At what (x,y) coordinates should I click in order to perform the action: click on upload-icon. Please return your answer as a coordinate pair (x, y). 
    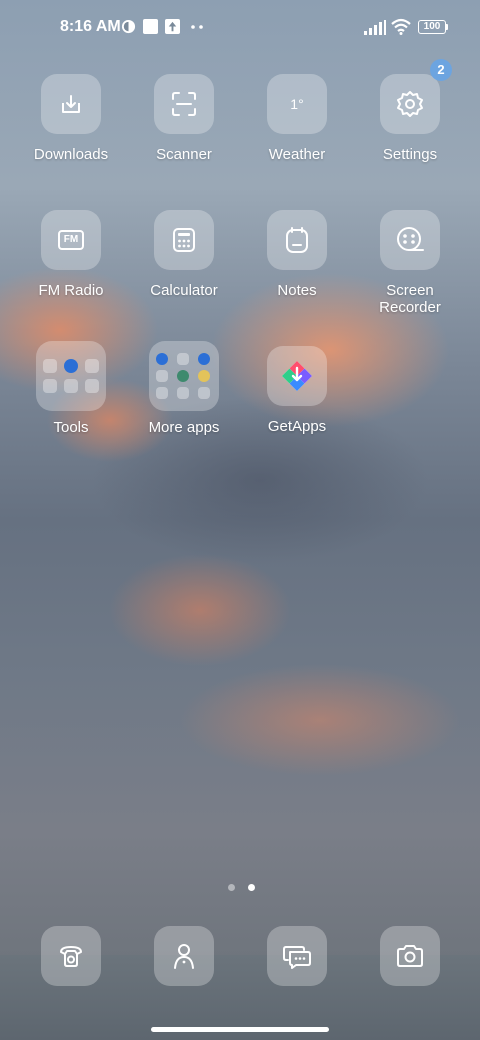
    Looking at the image, I should click on (172, 26).